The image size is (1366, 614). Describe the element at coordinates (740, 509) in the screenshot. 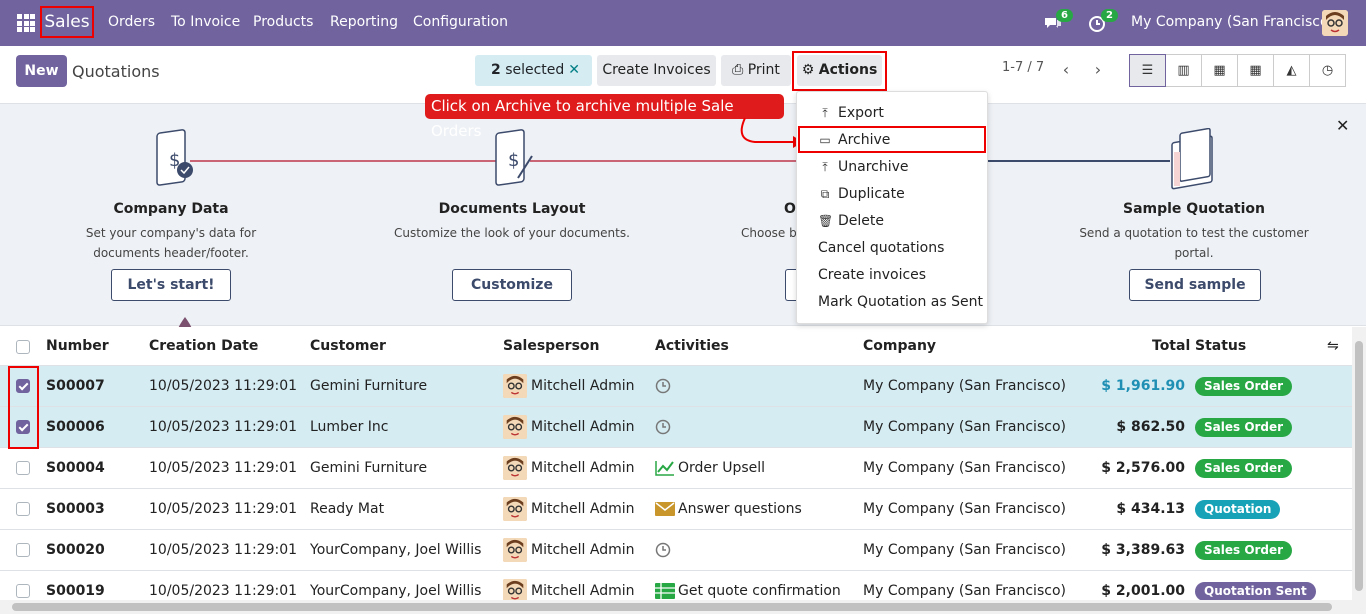

I see `activity-summary: Answer questions` at that location.